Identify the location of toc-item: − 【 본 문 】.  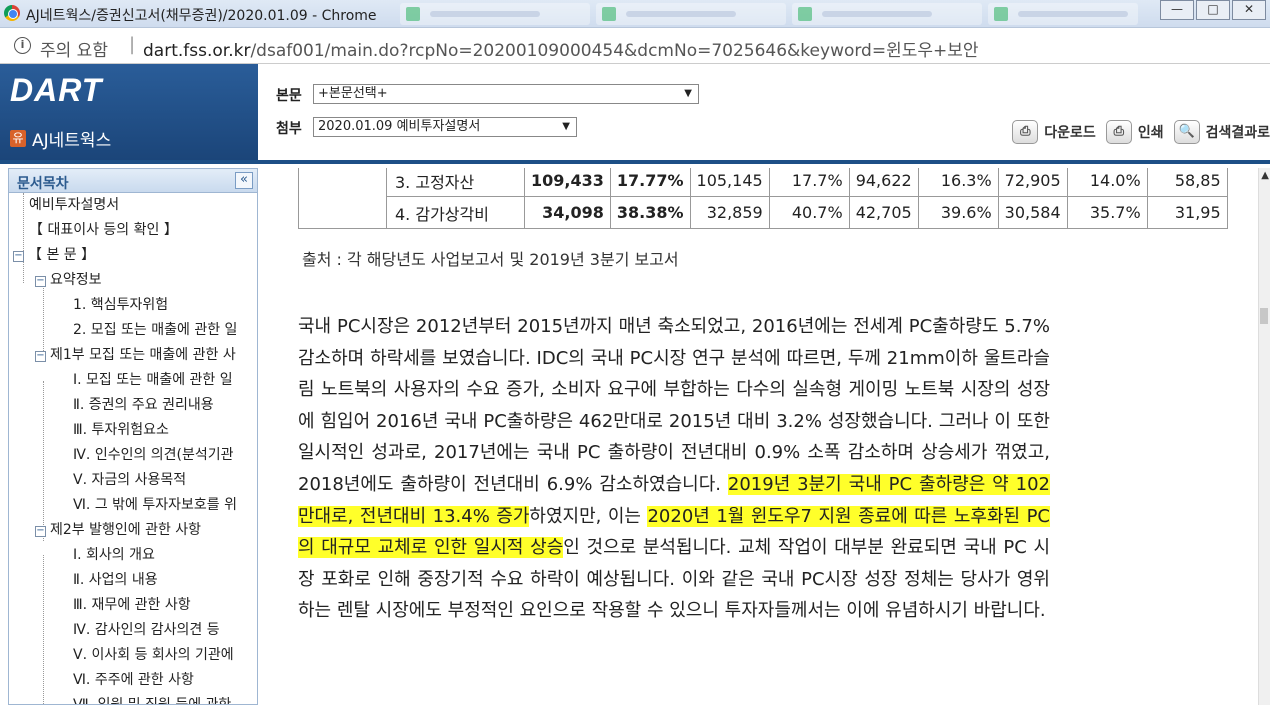
(54, 255).